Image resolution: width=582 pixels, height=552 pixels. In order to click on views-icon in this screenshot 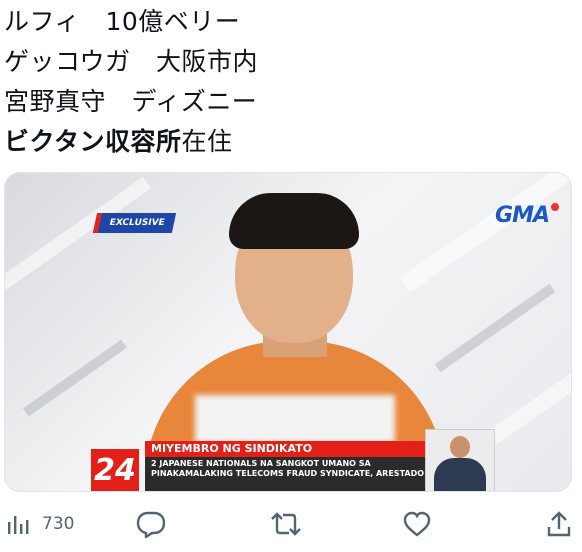, I will do `click(18, 525)`.